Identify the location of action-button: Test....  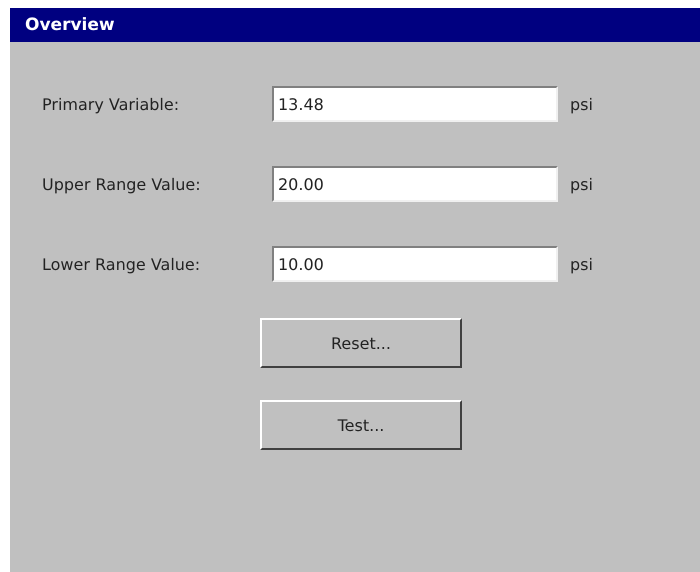
(361, 425).